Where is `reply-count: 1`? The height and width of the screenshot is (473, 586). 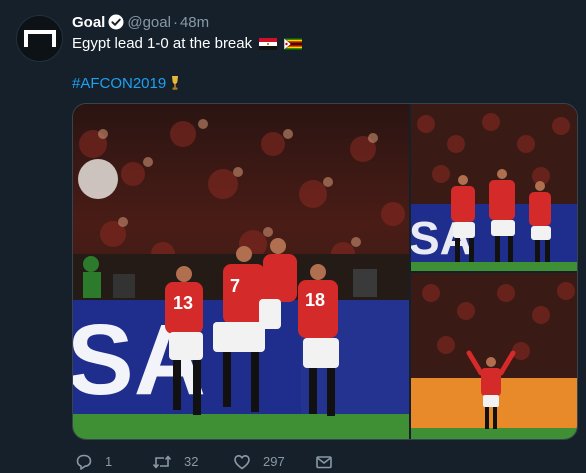 reply-count: 1 is located at coordinates (109, 461).